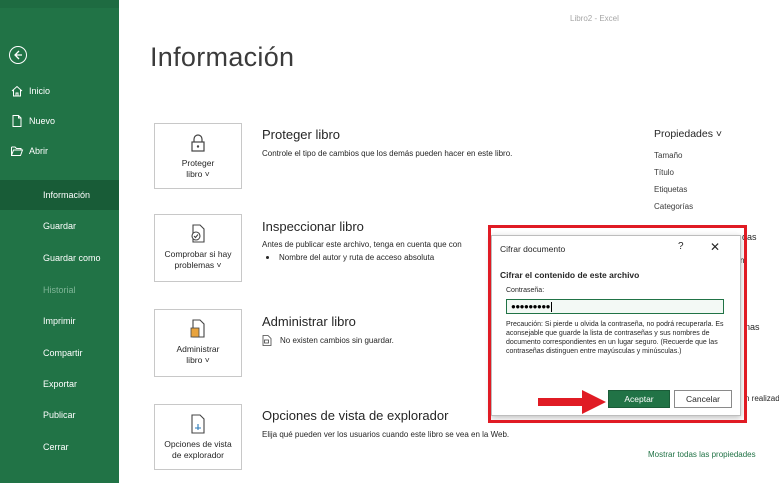 This screenshot has width=779, height=483. I want to click on prop-title: Título, so click(664, 172).